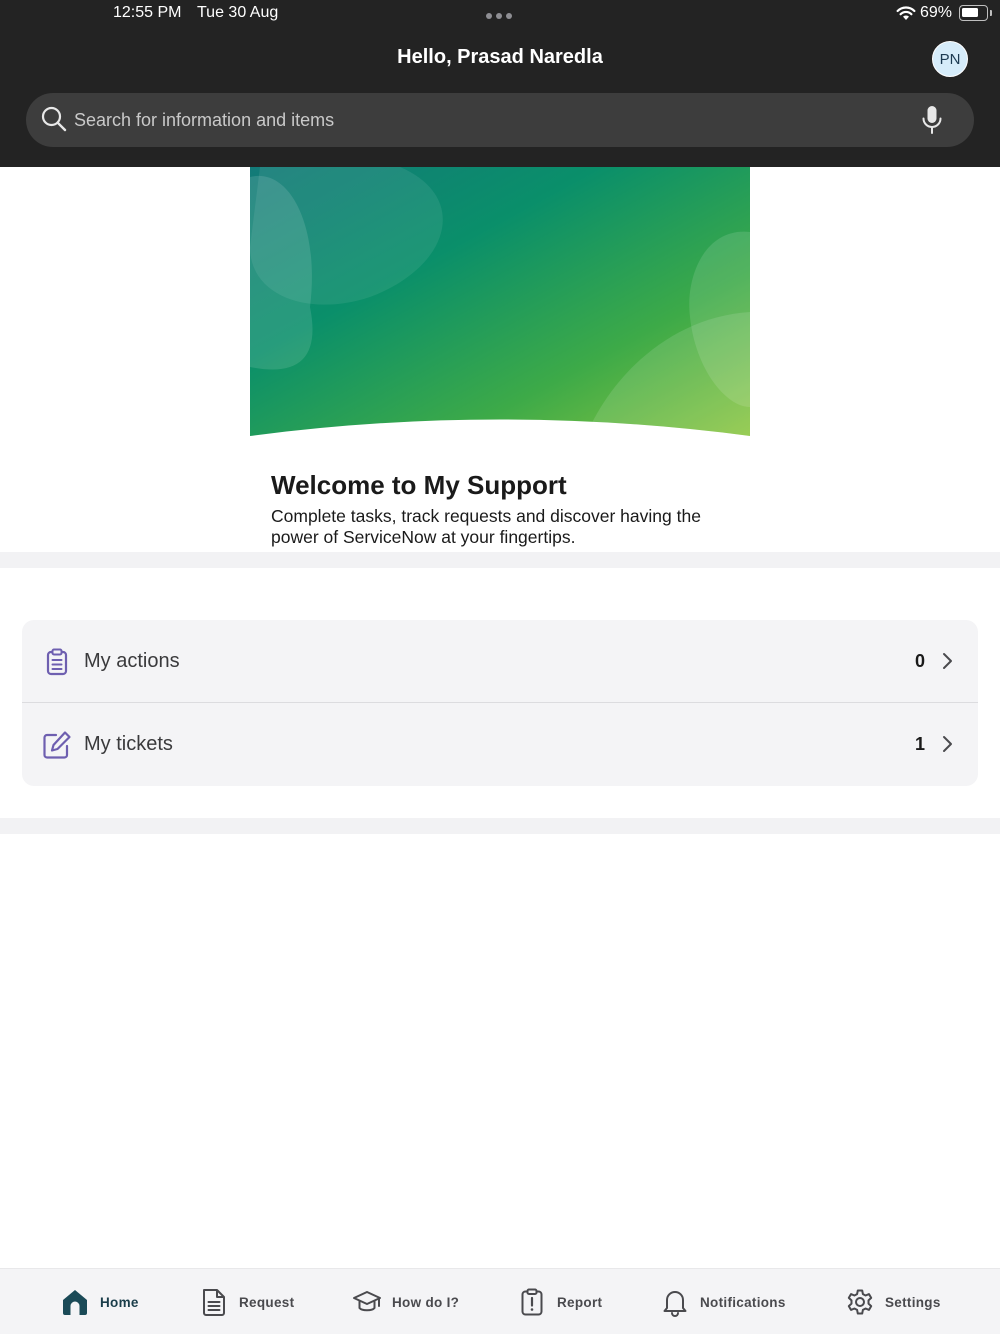  I want to click on support-list: My actions 0 My tickets 1, so click(500, 703).